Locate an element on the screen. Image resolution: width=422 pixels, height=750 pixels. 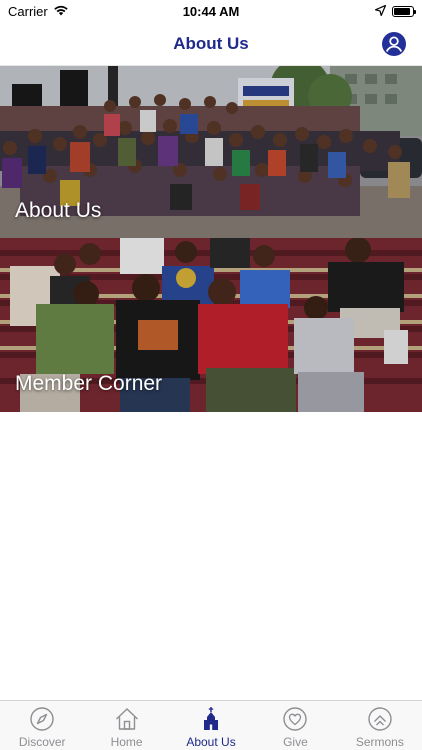
person-circle-icon is located at coordinates (394, 44).